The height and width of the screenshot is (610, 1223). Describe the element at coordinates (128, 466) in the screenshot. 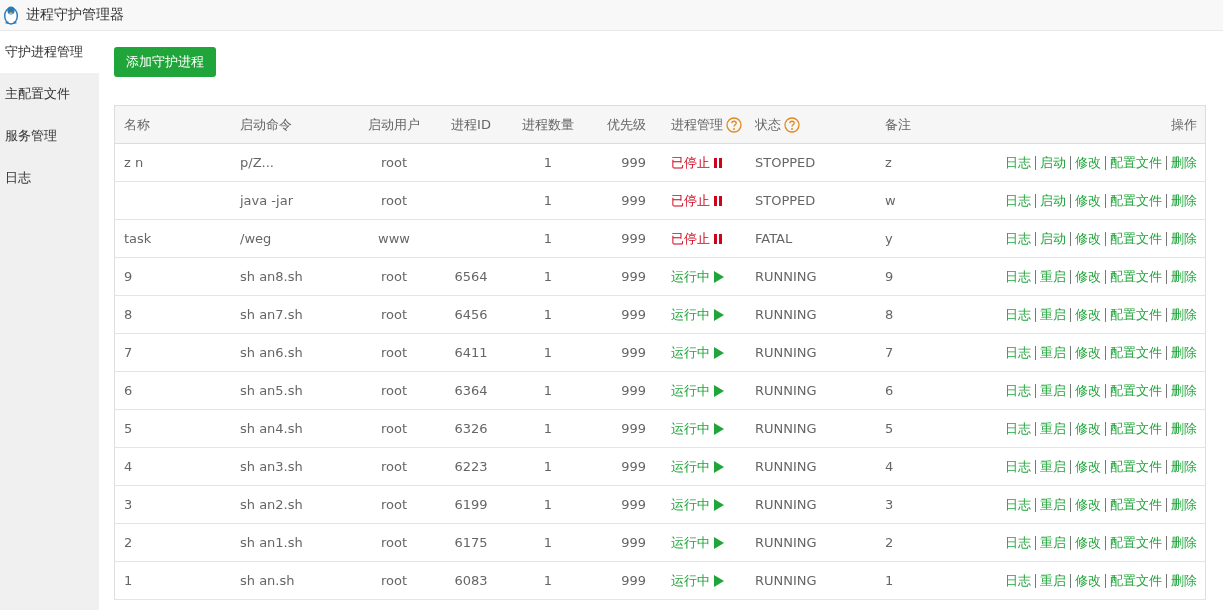

I see `table-cell: 4` at that location.